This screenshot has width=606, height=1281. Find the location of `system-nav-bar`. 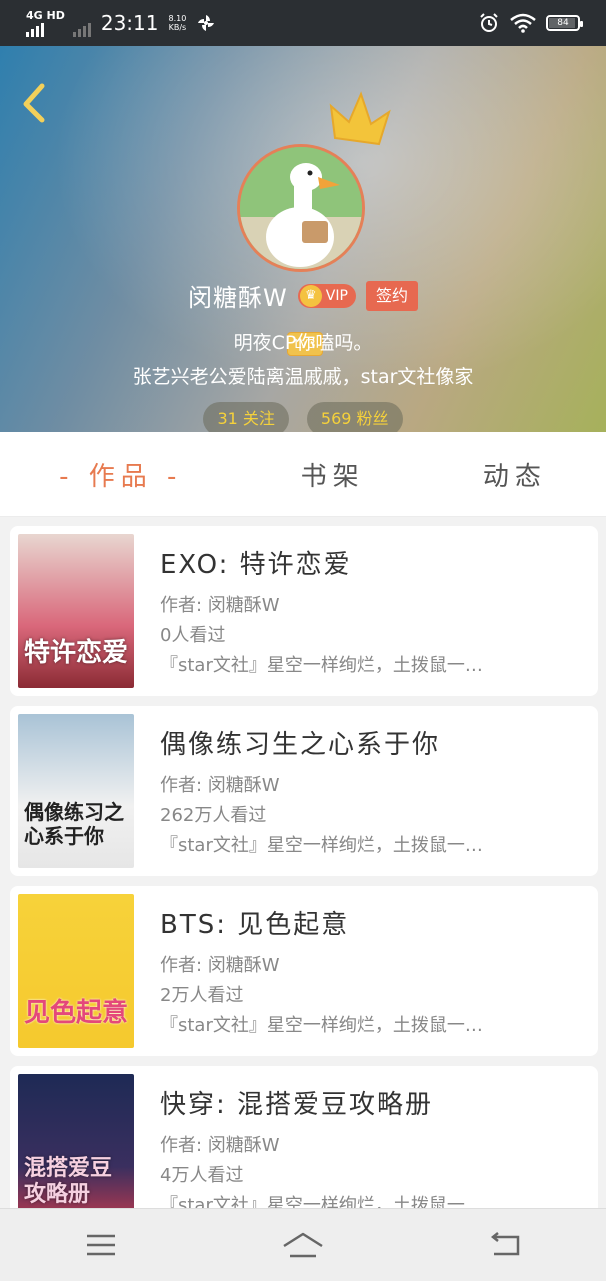

system-nav-bar is located at coordinates (303, 1244).